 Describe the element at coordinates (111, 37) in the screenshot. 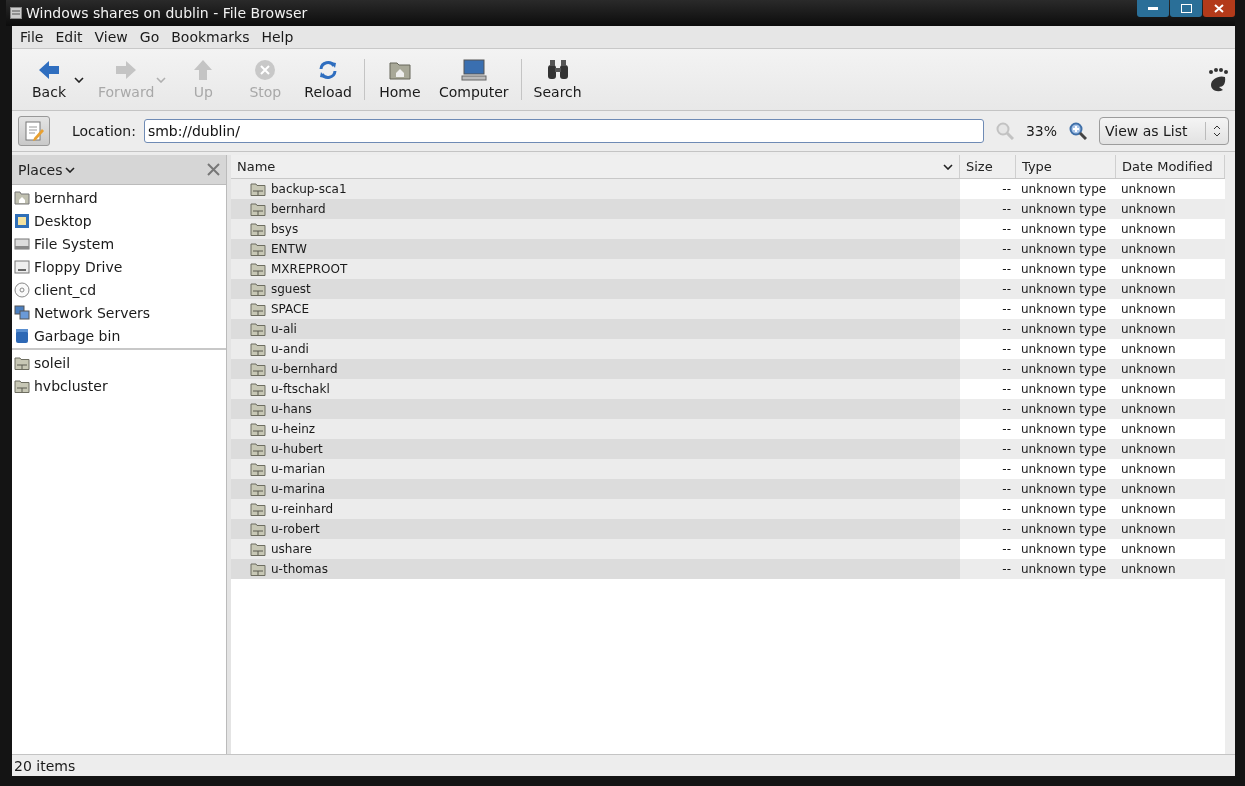

I see `menu-item: View` at that location.